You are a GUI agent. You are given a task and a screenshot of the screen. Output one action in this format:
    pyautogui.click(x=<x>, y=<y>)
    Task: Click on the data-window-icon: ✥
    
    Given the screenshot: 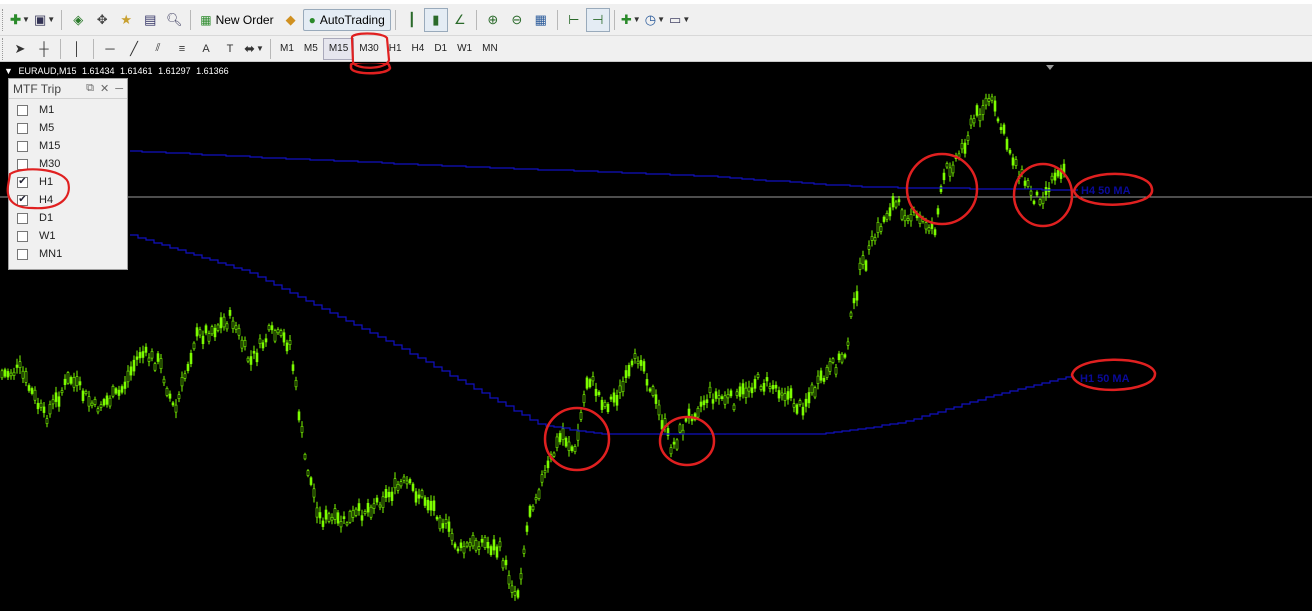 What is the action you would take?
    pyautogui.click(x=102, y=20)
    